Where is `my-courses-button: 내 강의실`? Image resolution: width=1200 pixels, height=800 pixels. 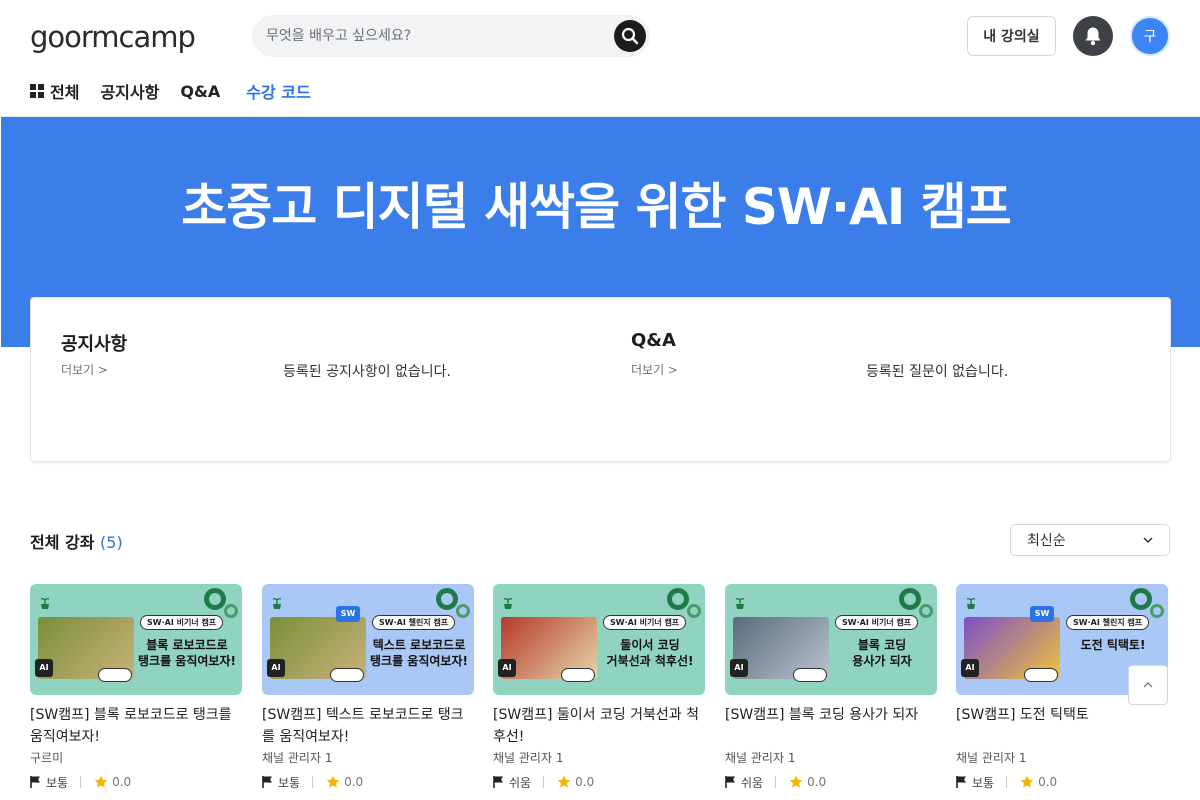
my-courses-button: 내 강의실 is located at coordinates (1011, 36).